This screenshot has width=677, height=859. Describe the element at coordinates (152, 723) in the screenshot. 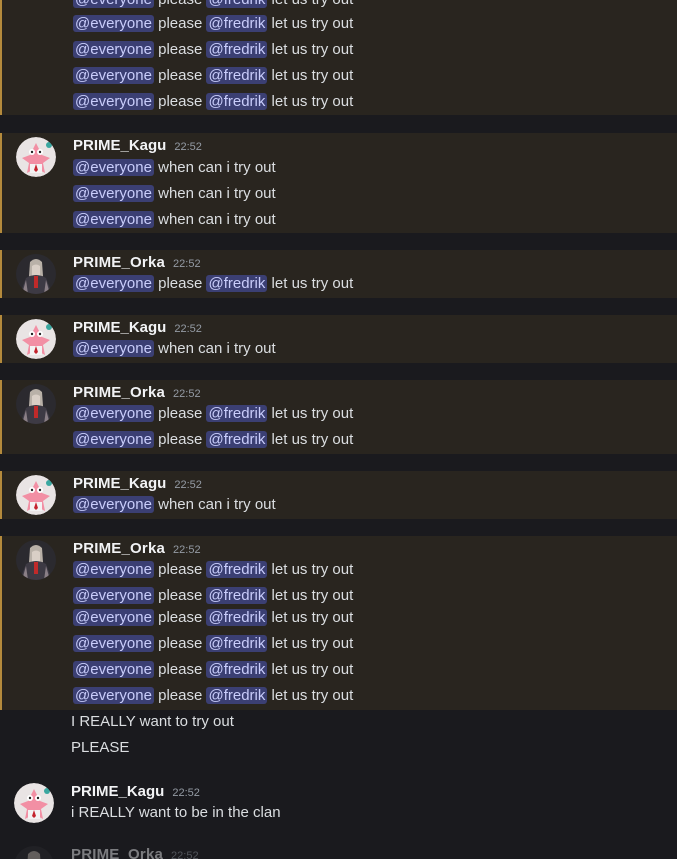

I see `message-line: I REALLY want to try out` at that location.